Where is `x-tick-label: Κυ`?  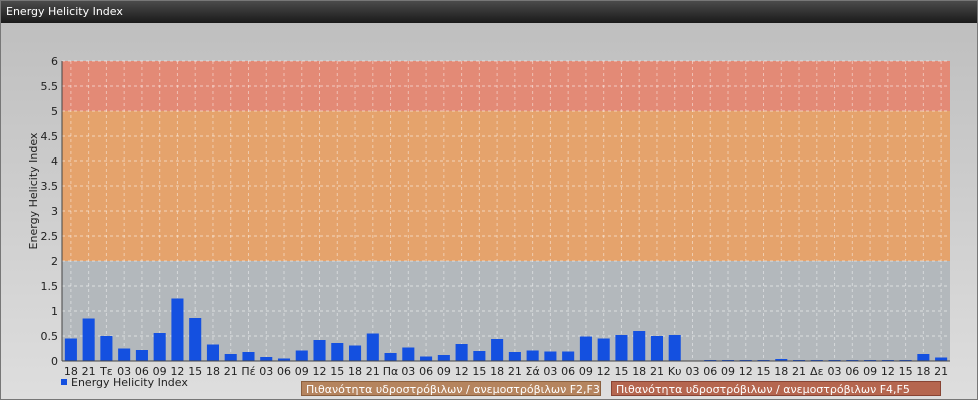 x-tick-label: Κυ is located at coordinates (675, 371).